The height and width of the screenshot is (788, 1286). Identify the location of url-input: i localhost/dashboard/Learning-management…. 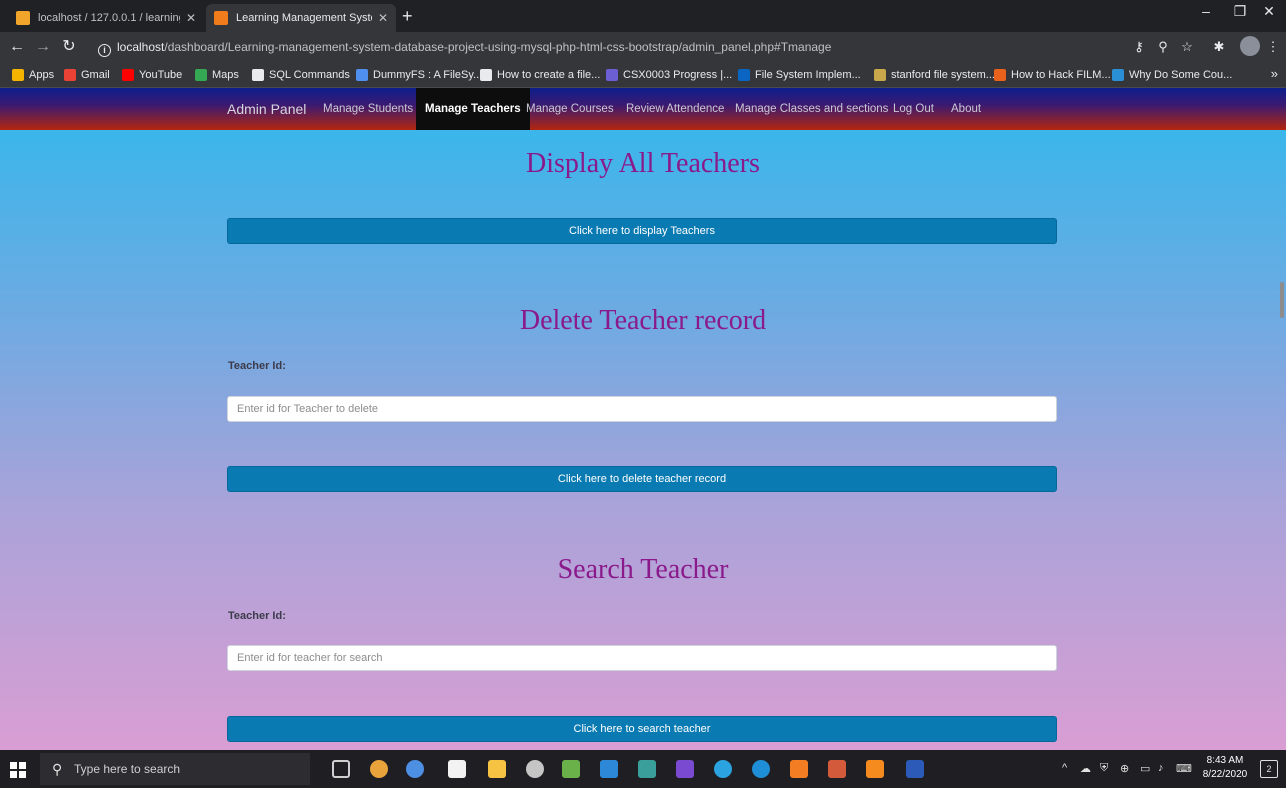
(597, 47).